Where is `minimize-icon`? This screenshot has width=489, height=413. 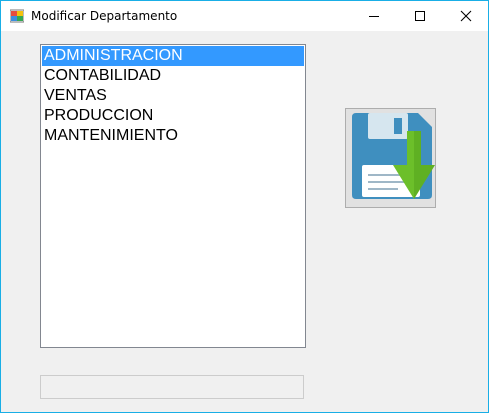
minimize-icon is located at coordinates (374, 16).